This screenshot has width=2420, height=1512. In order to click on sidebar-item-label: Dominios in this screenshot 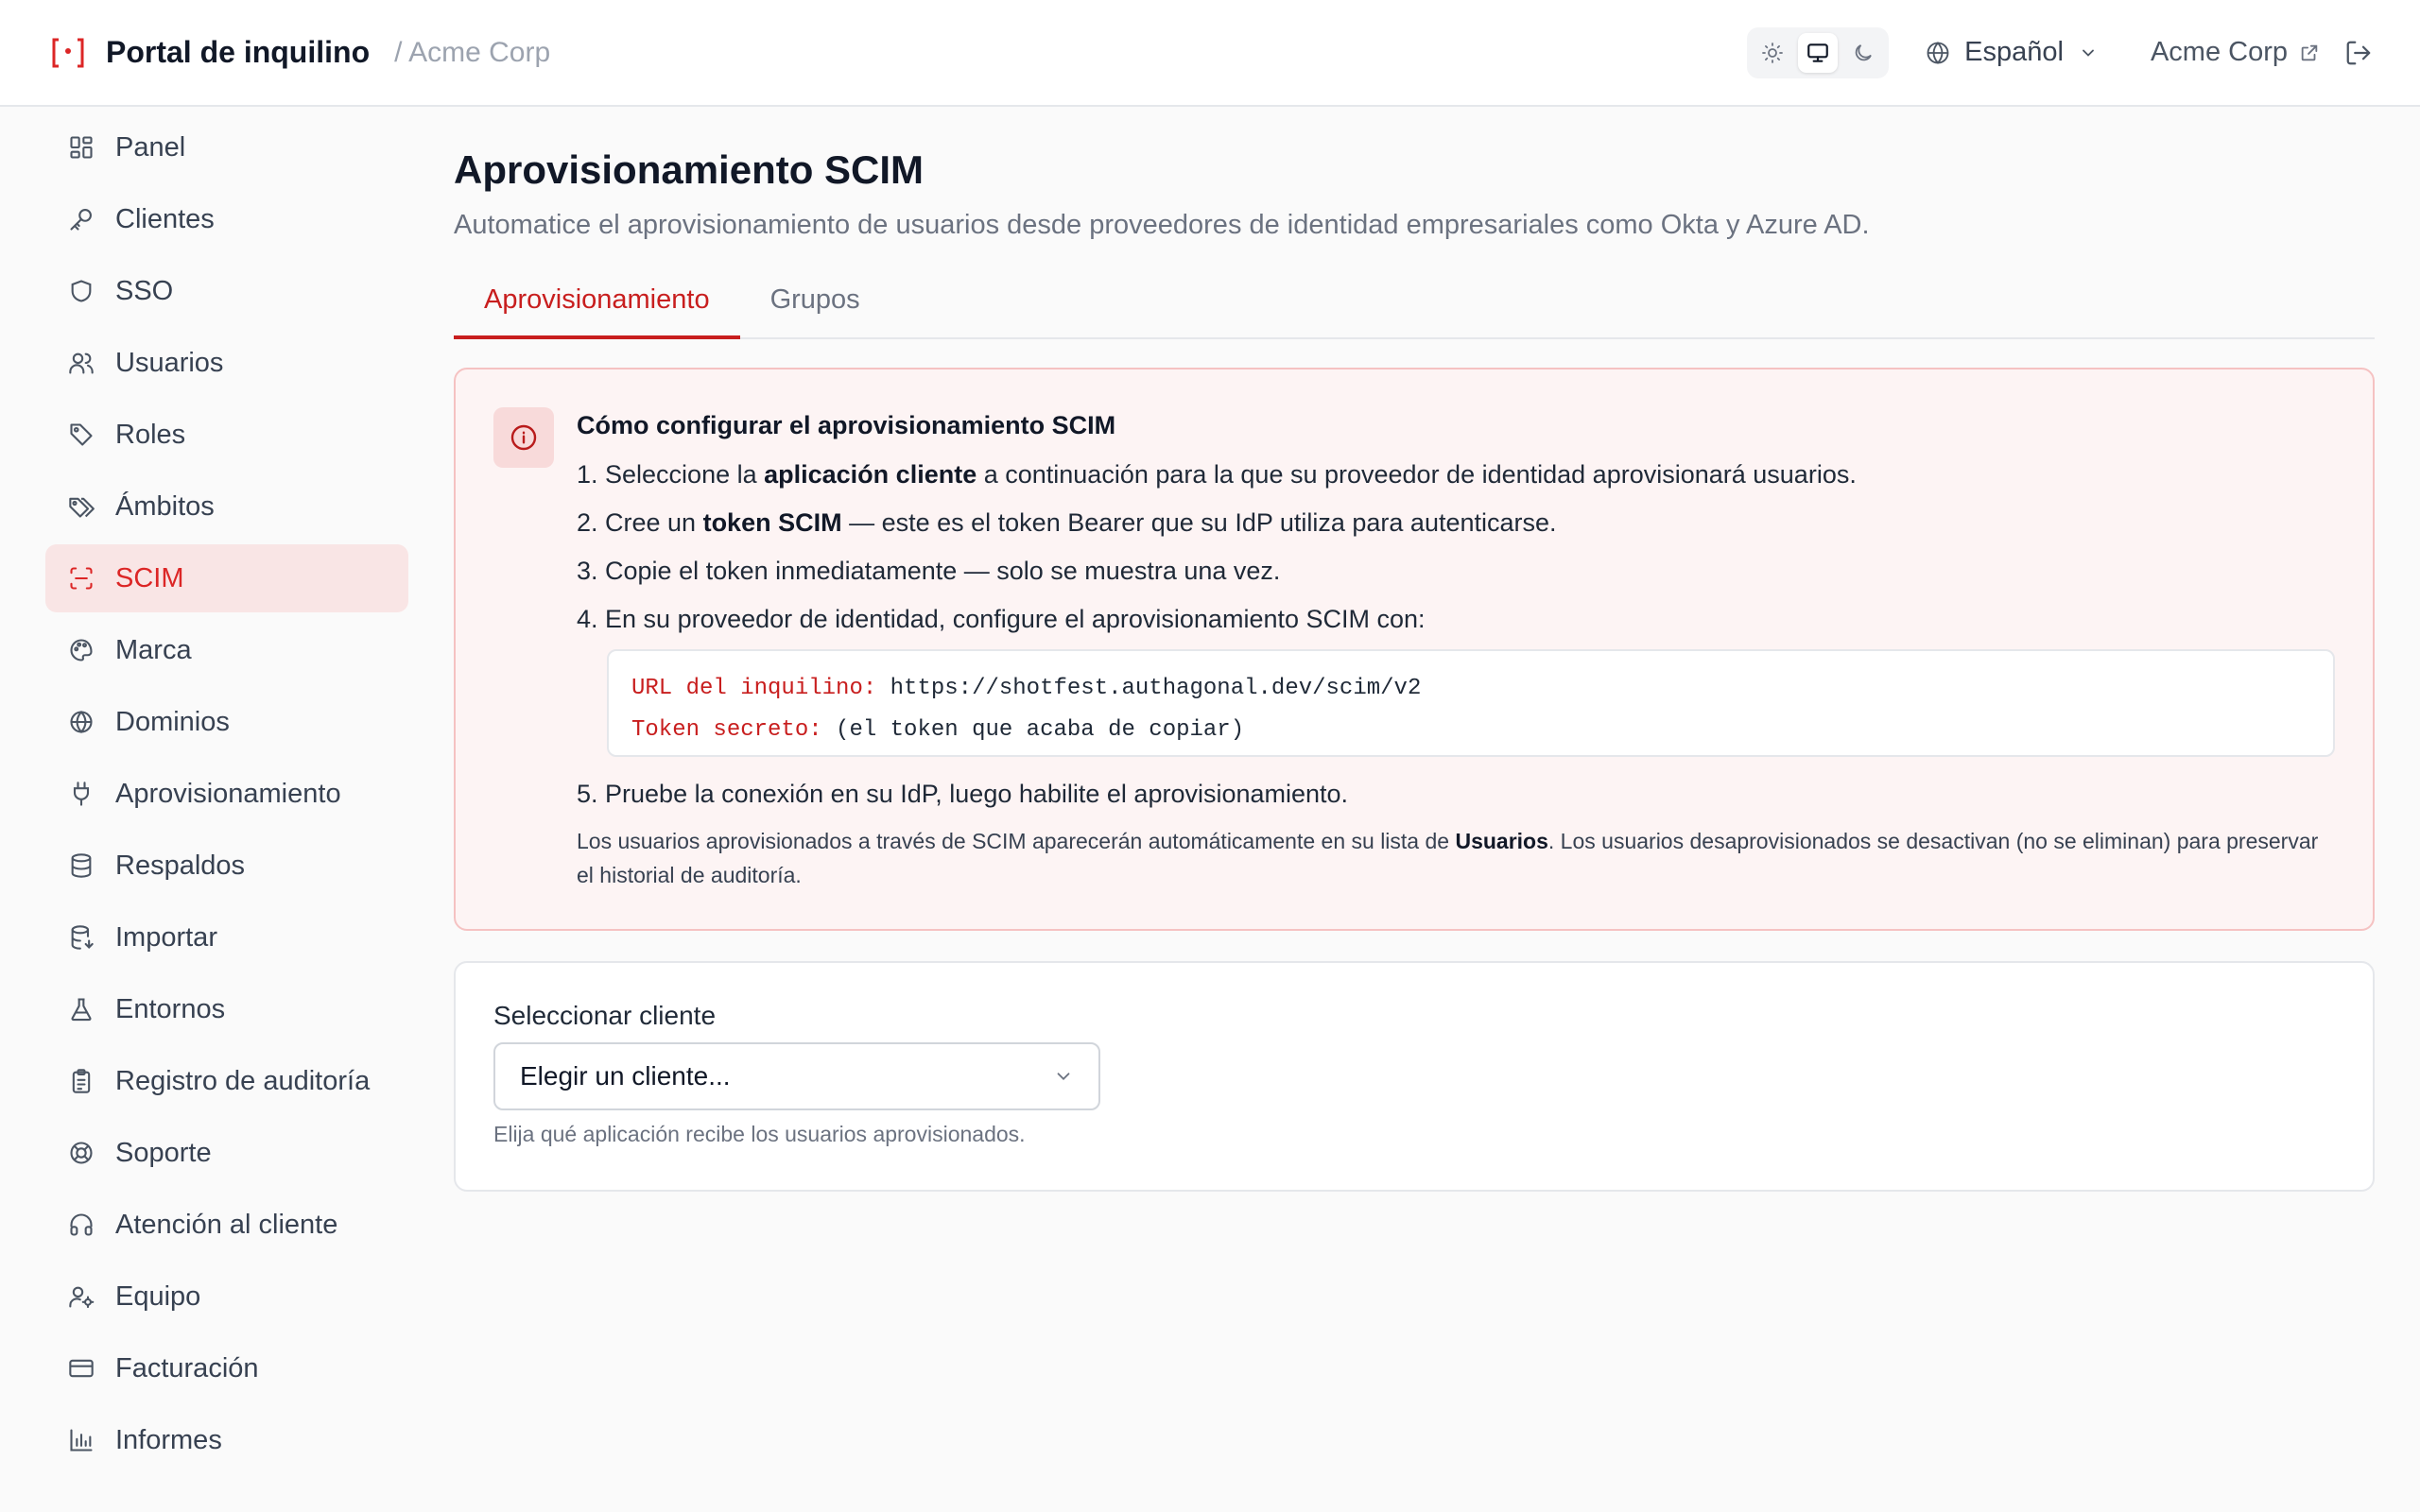, I will do `click(172, 721)`.